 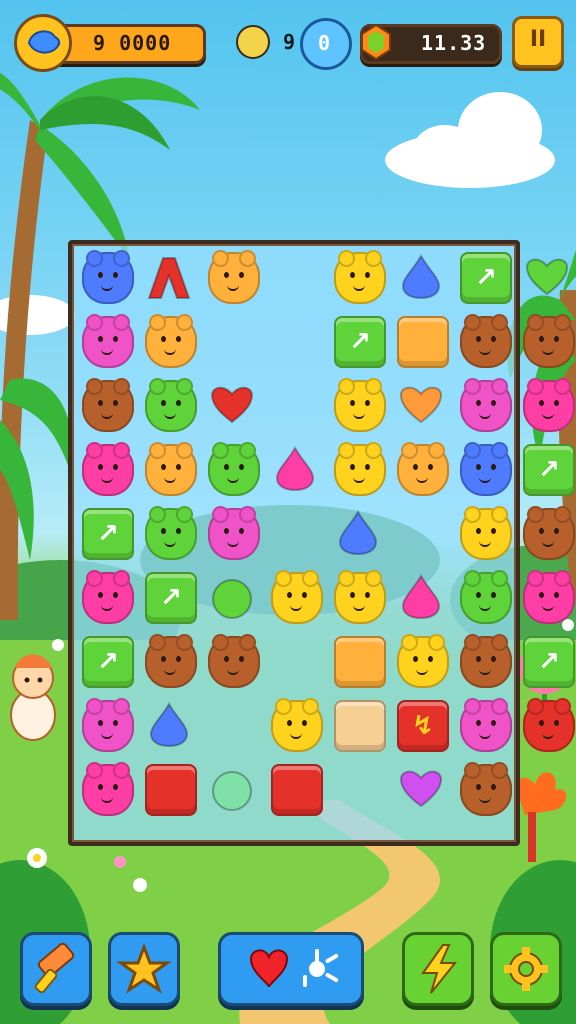 What do you see at coordinates (421, 724) in the screenshot?
I see `board-cell: ↯` at bounding box center [421, 724].